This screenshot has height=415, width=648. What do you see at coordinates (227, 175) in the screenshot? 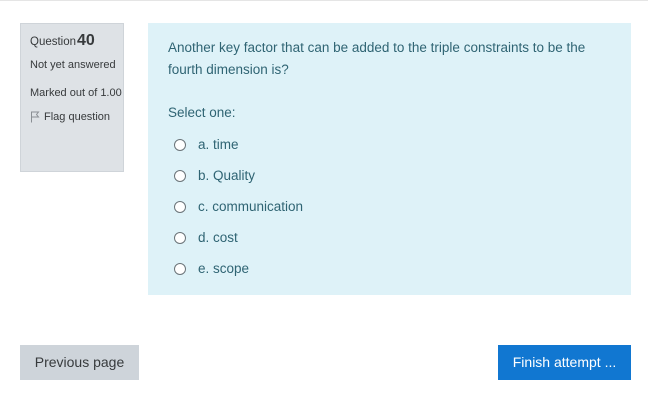
I see `answer-option-label: b. Quality` at bounding box center [227, 175].